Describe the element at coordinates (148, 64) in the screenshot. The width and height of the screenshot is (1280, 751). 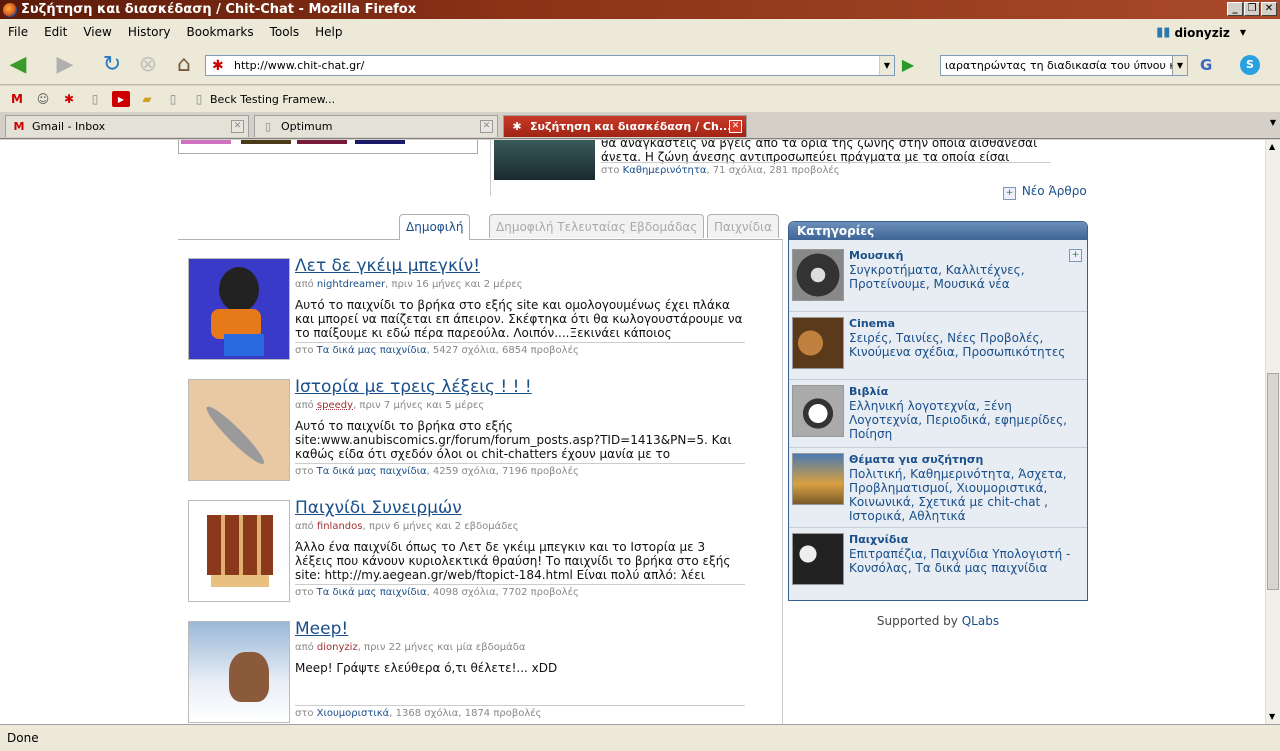
I see `stop-icon: ⊗` at that location.